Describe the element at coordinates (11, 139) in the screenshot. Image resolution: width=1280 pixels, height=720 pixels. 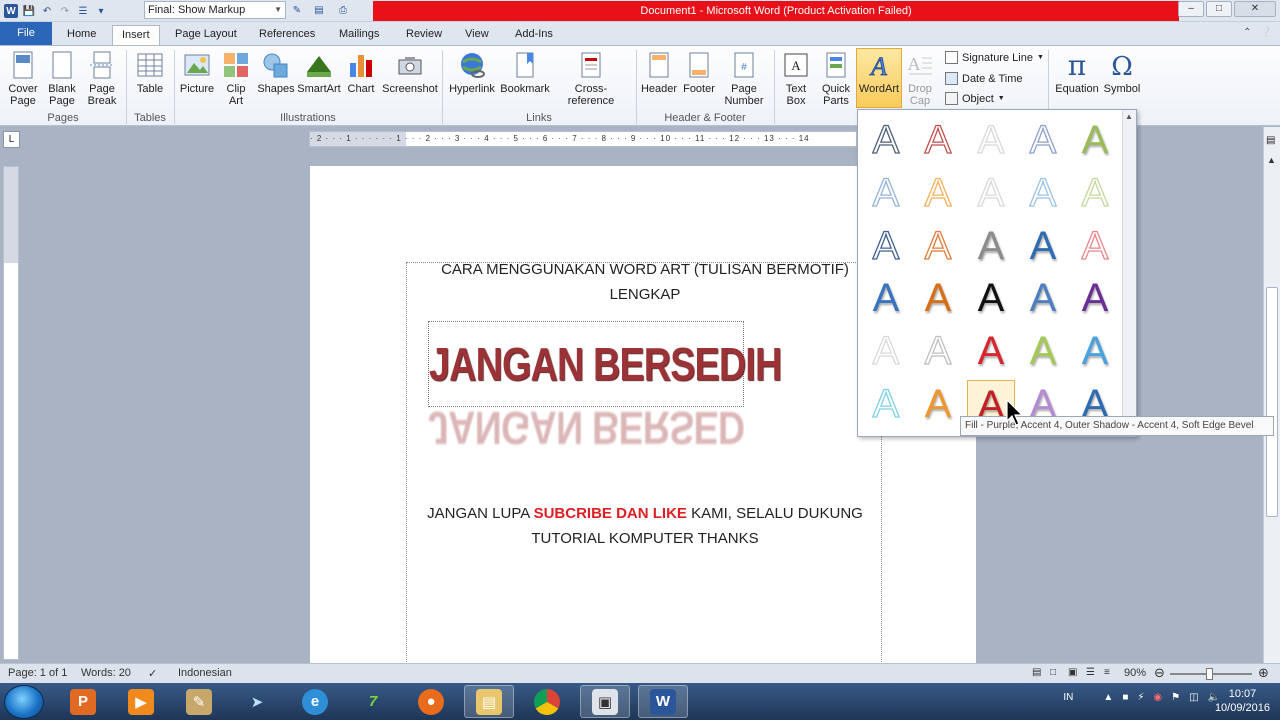
I see `tab-selector: L` at that location.